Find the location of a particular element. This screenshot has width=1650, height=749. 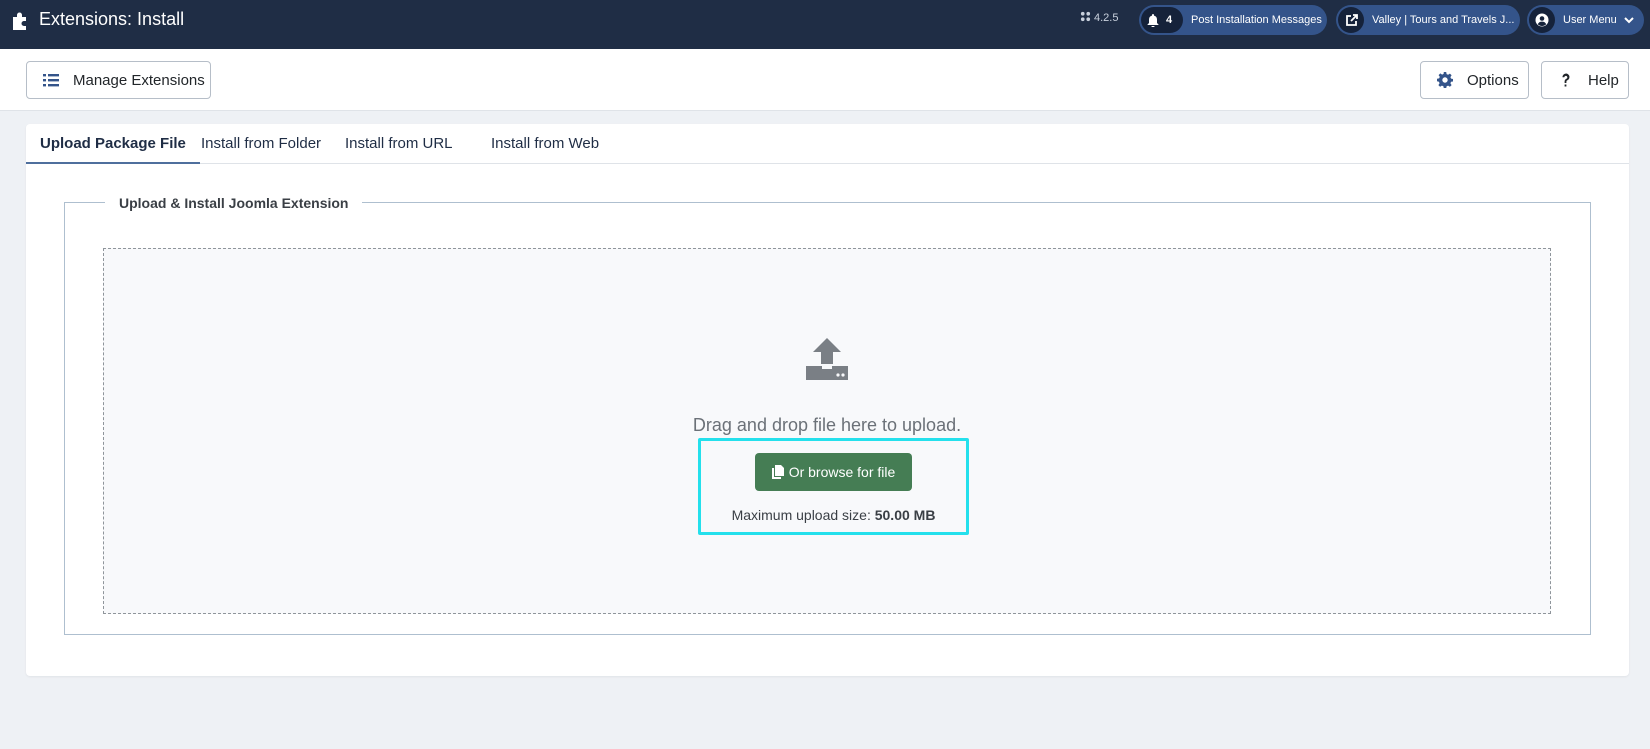

tab-upload-package-file: Upload Package File is located at coordinates (113, 144).